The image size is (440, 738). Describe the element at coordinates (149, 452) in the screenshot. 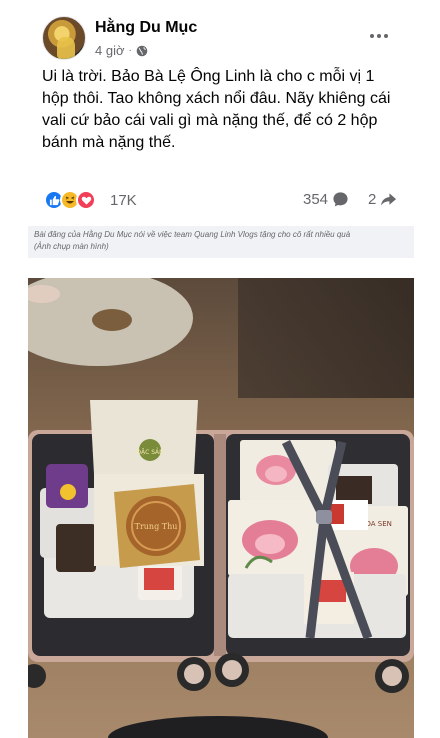

I see `lid-emblem-text: ĐẶC SẢN` at that location.